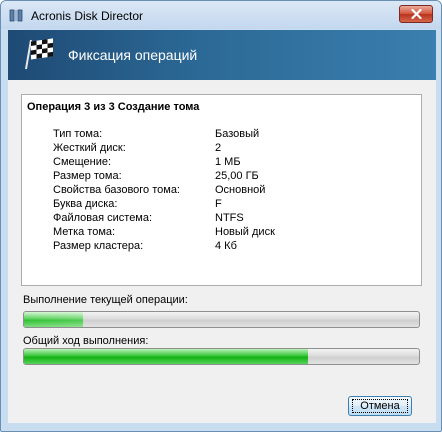  I want to click on operation-title: Операция 3 из 3 Создание тома, so click(113, 107).